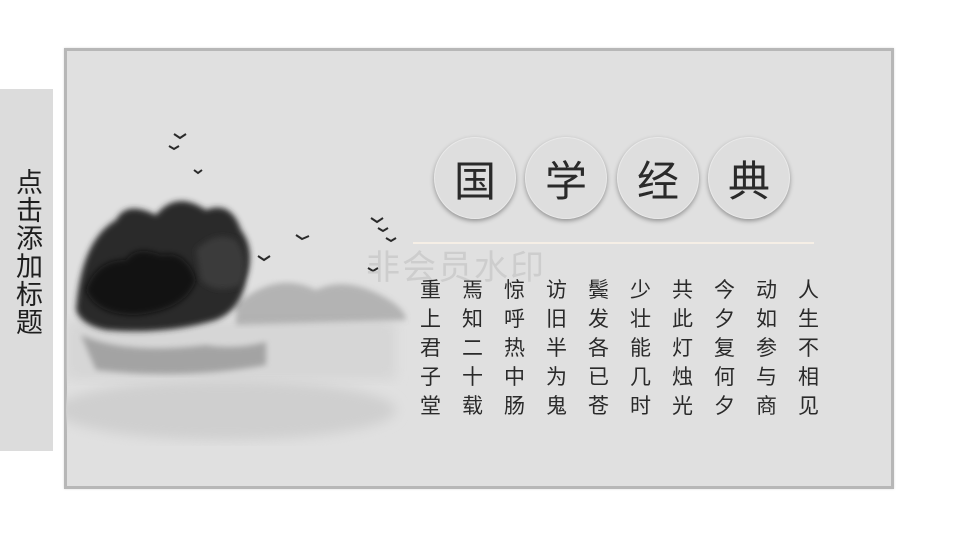  What do you see at coordinates (775, 349) in the screenshot?
I see `poem-column: 动 如 参 与 商` at bounding box center [775, 349].